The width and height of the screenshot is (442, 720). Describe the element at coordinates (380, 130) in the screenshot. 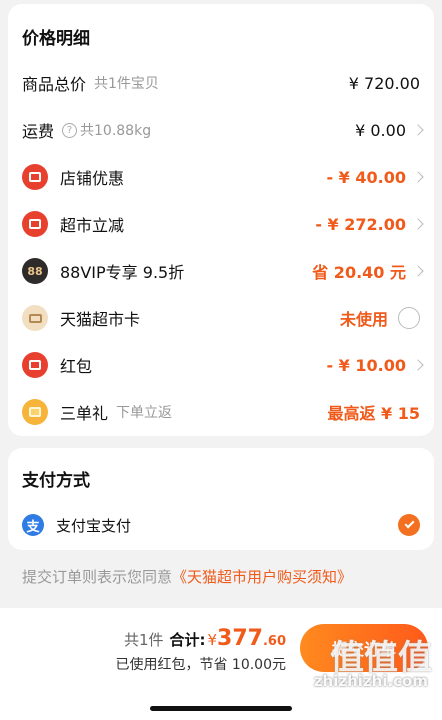

I see `shipping-value: ¥ 0.00` at that location.